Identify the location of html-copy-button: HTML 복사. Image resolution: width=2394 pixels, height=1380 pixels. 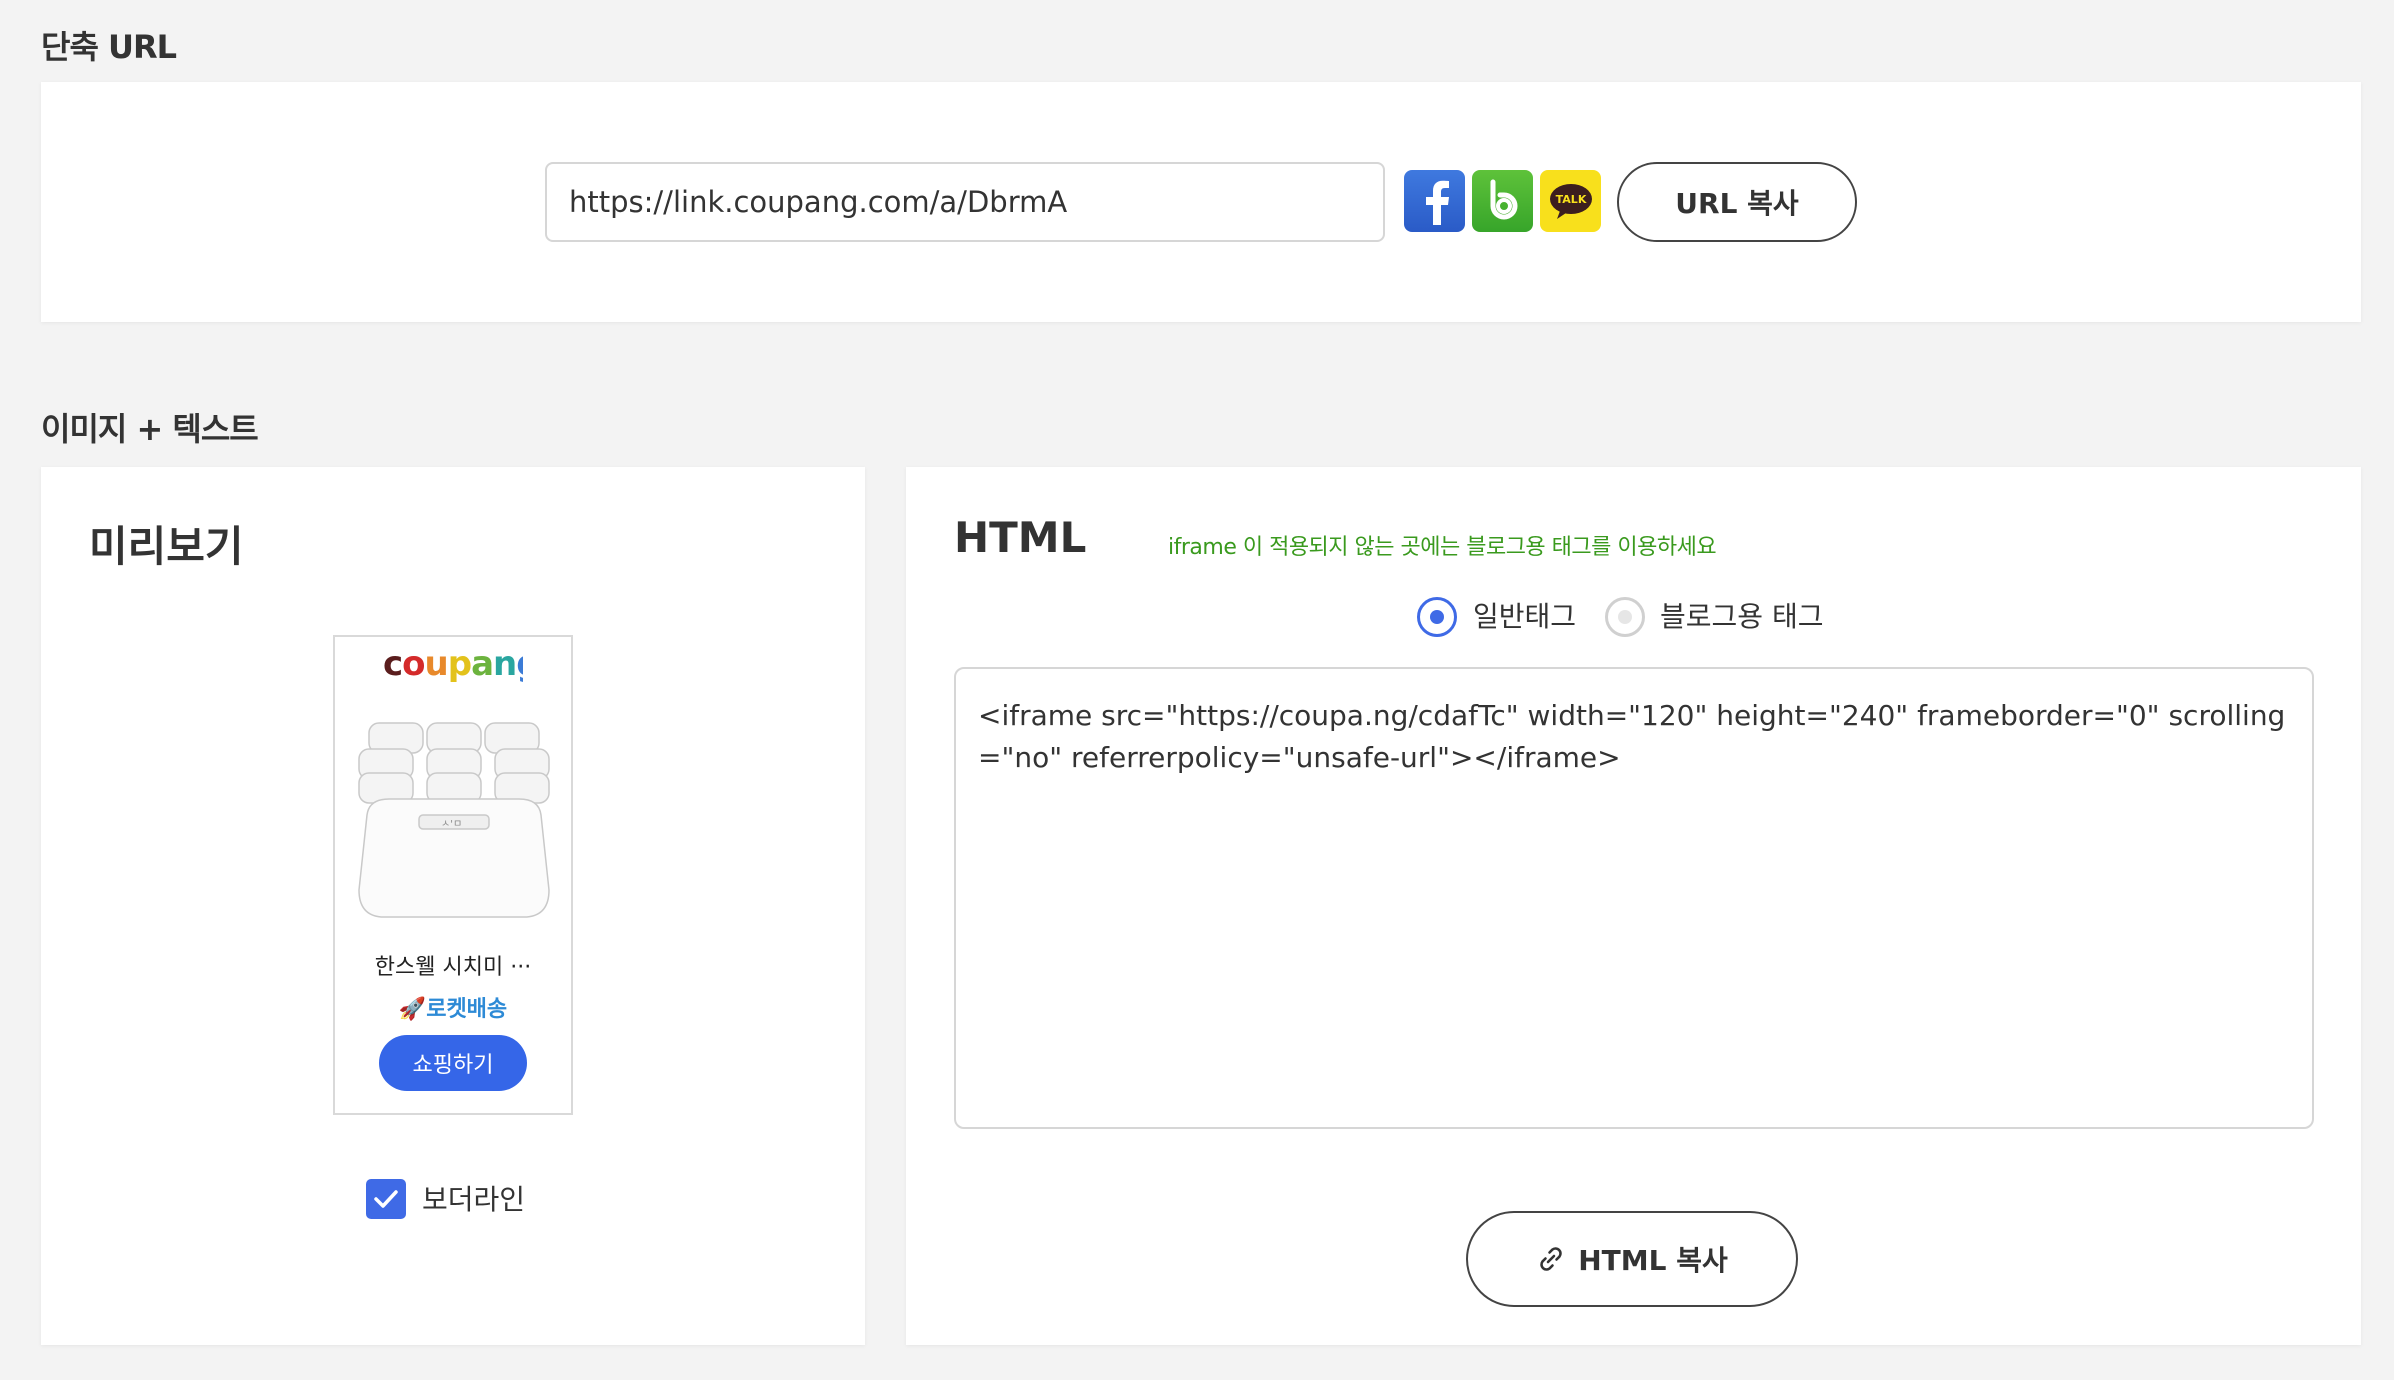
(1632, 1259).